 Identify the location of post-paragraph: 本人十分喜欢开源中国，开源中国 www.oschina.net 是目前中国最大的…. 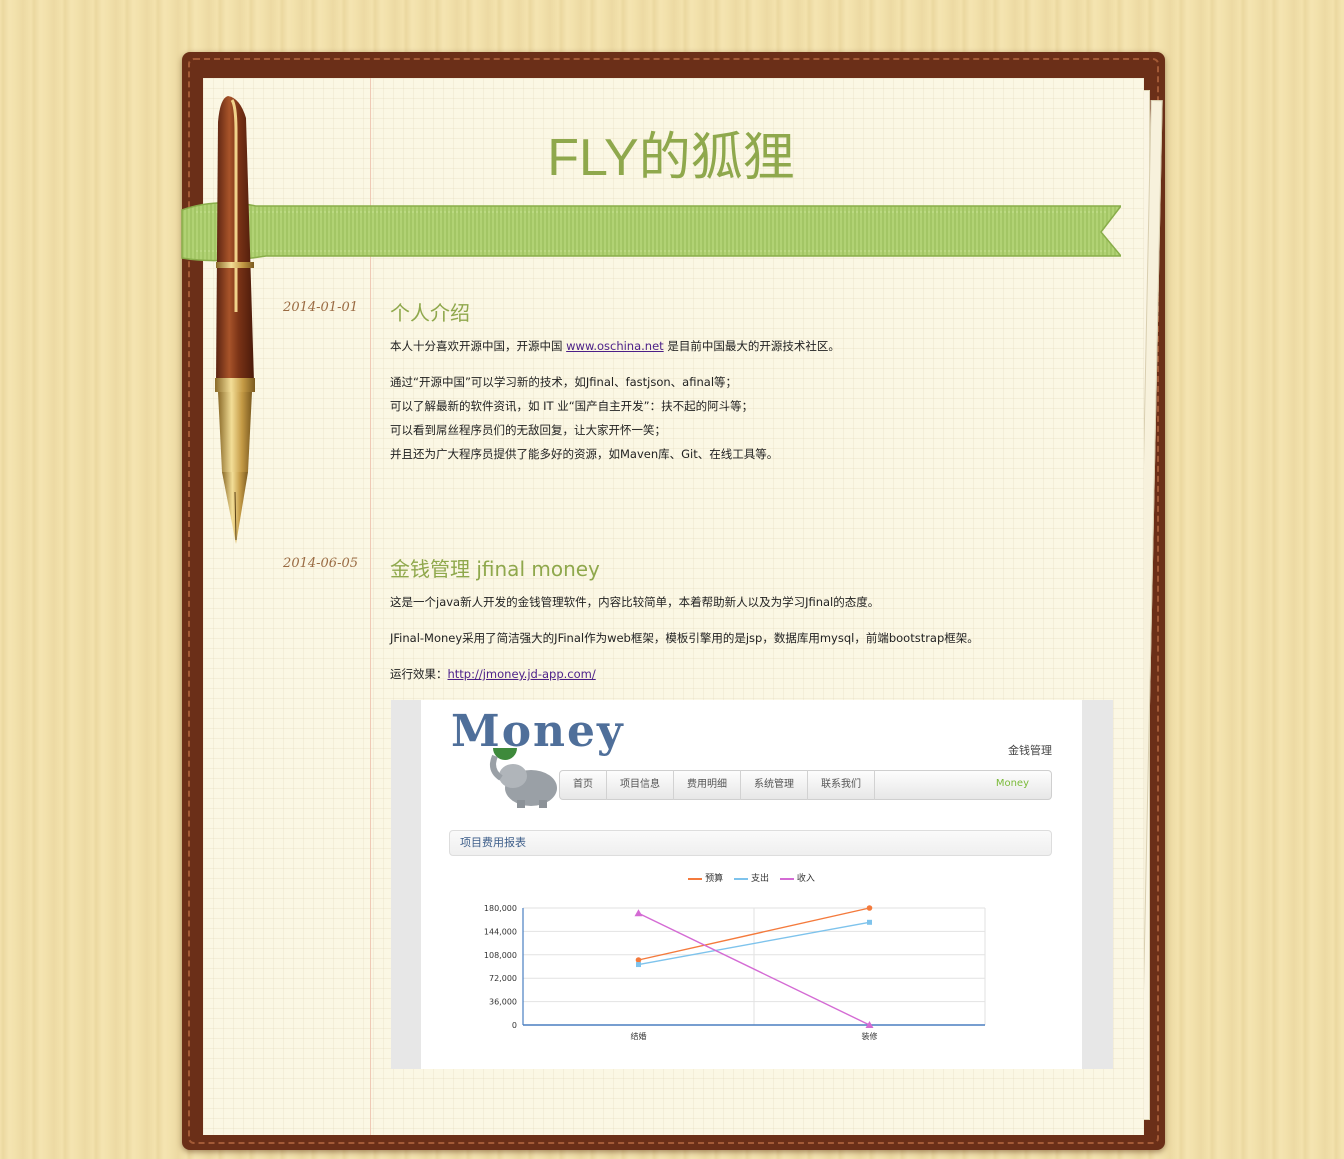
(755, 346).